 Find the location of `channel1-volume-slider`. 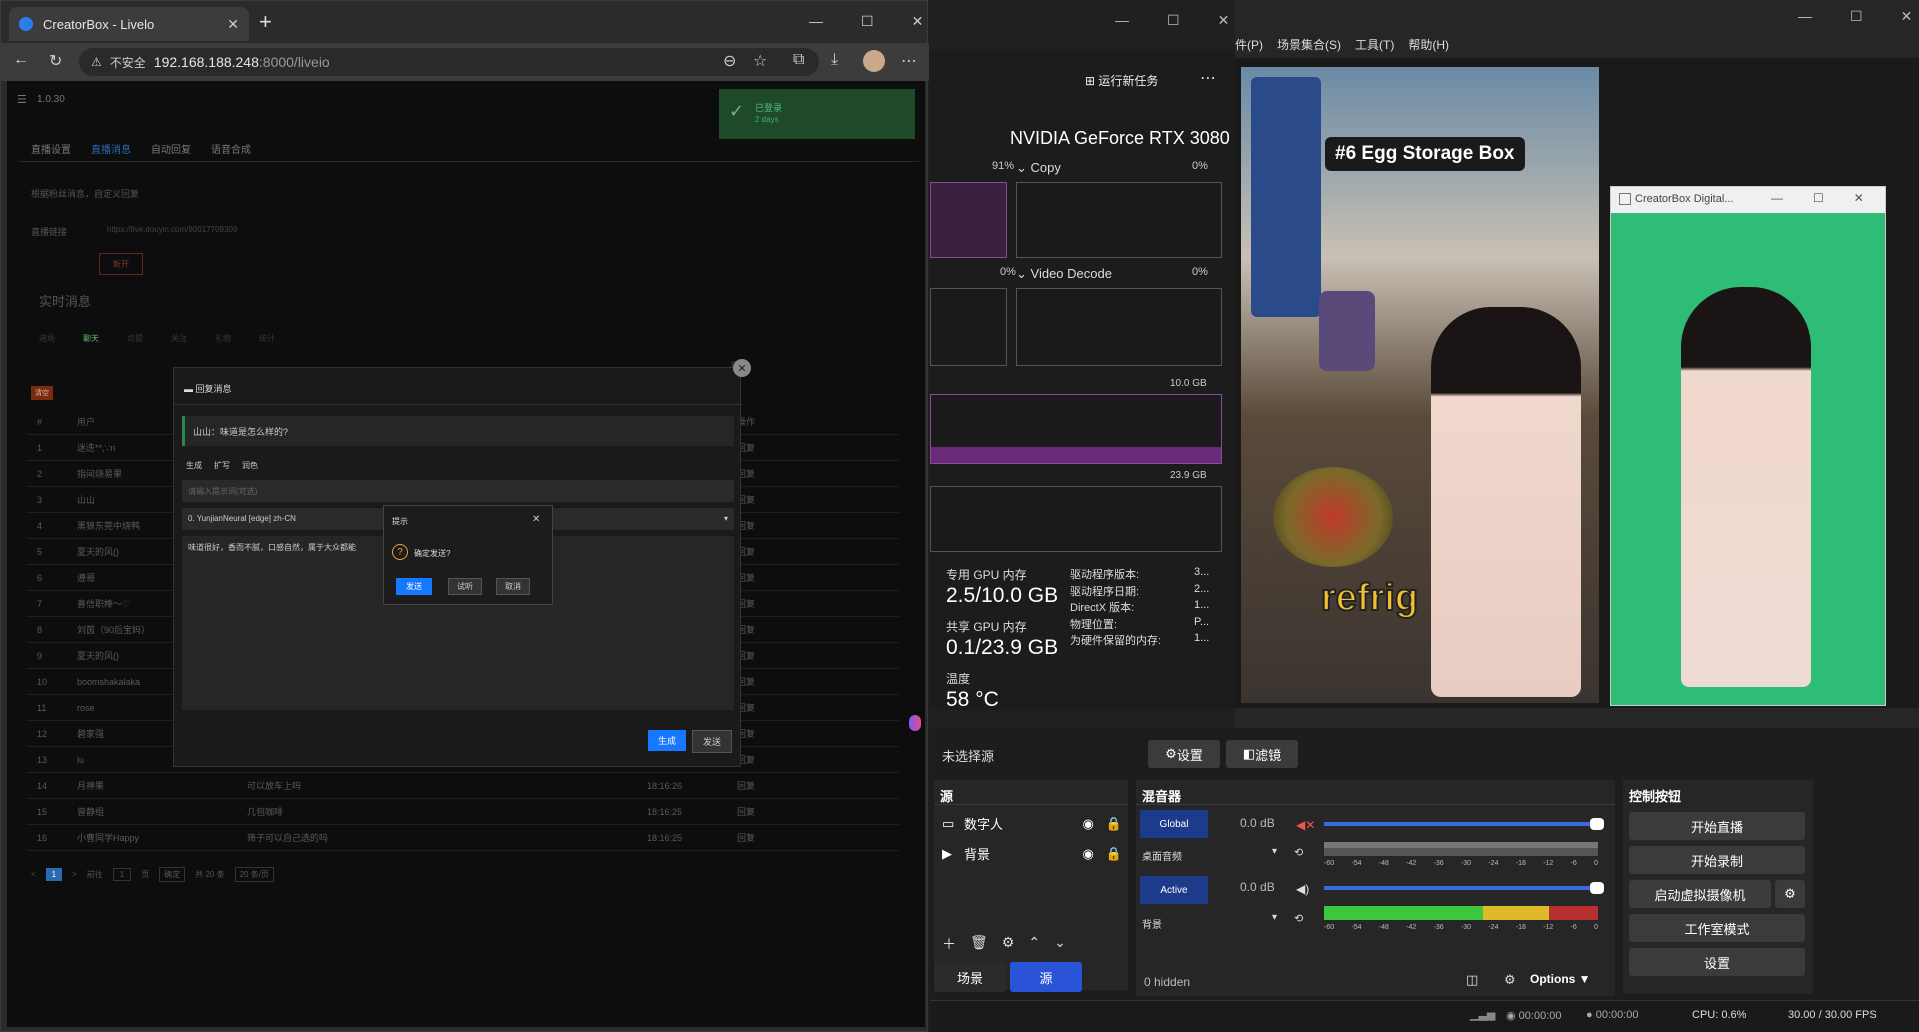

channel1-volume-slider is located at coordinates (1464, 824).